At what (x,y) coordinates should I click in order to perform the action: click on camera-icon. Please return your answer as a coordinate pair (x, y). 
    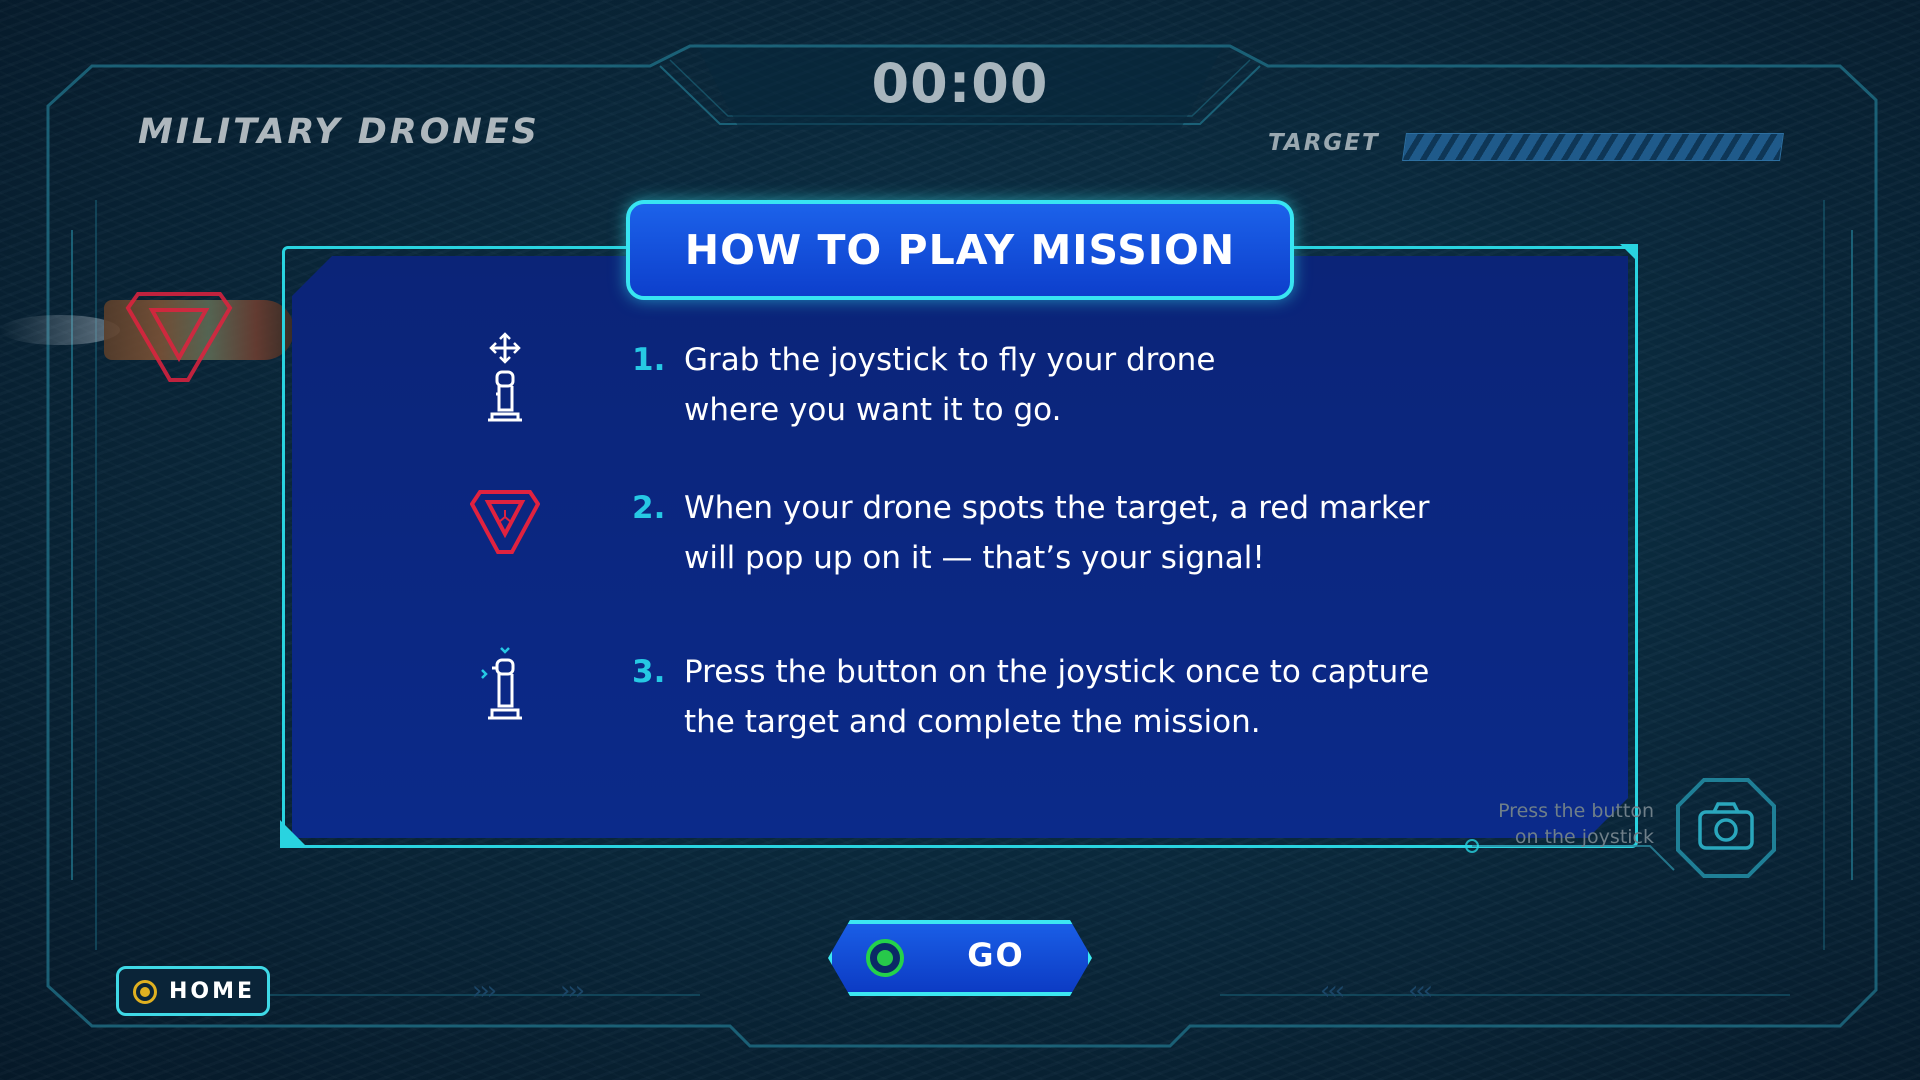
    Looking at the image, I should click on (1726, 826).